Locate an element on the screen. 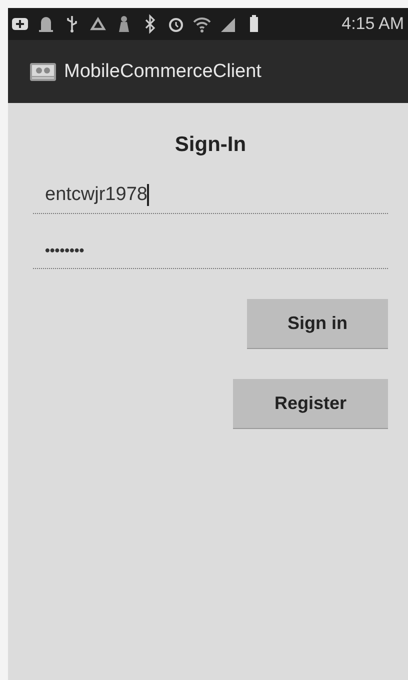 The height and width of the screenshot is (680, 408). sign-in-button: Sign in is located at coordinates (317, 324).